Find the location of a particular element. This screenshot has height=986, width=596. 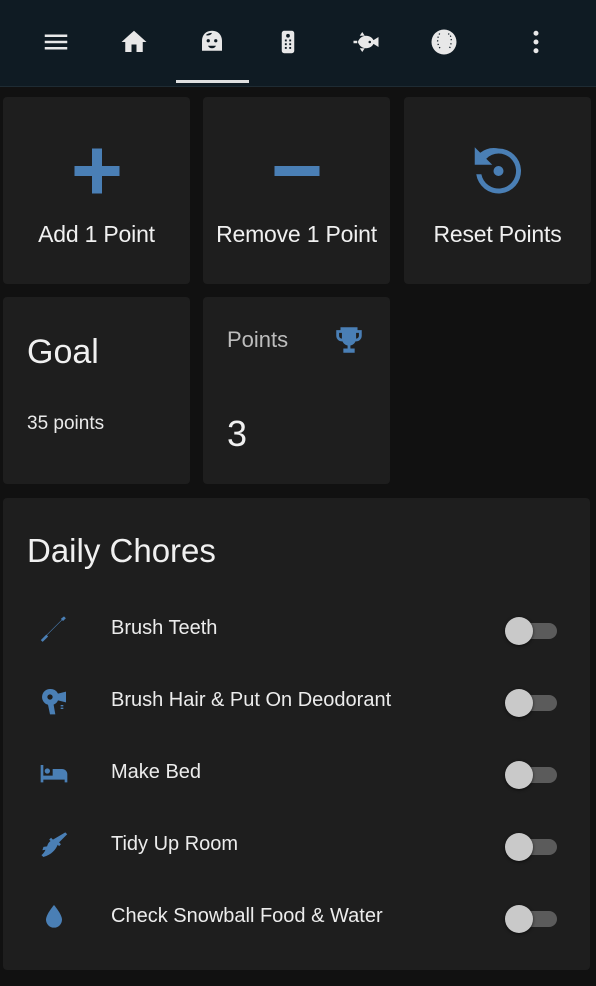

trophy-icon is located at coordinates (349, 340).